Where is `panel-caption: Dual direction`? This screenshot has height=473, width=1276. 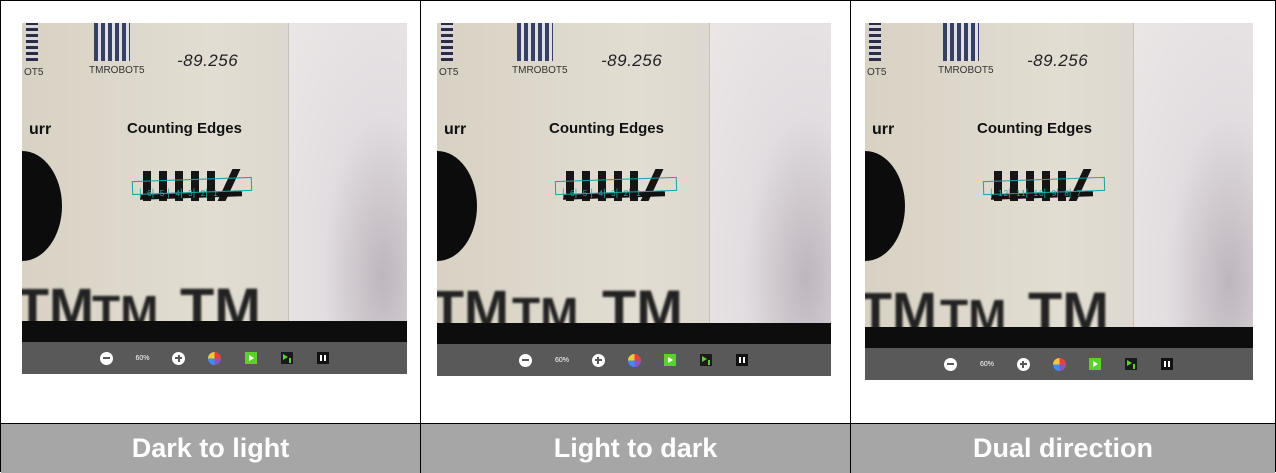 panel-caption: Dual direction is located at coordinates (1063, 448).